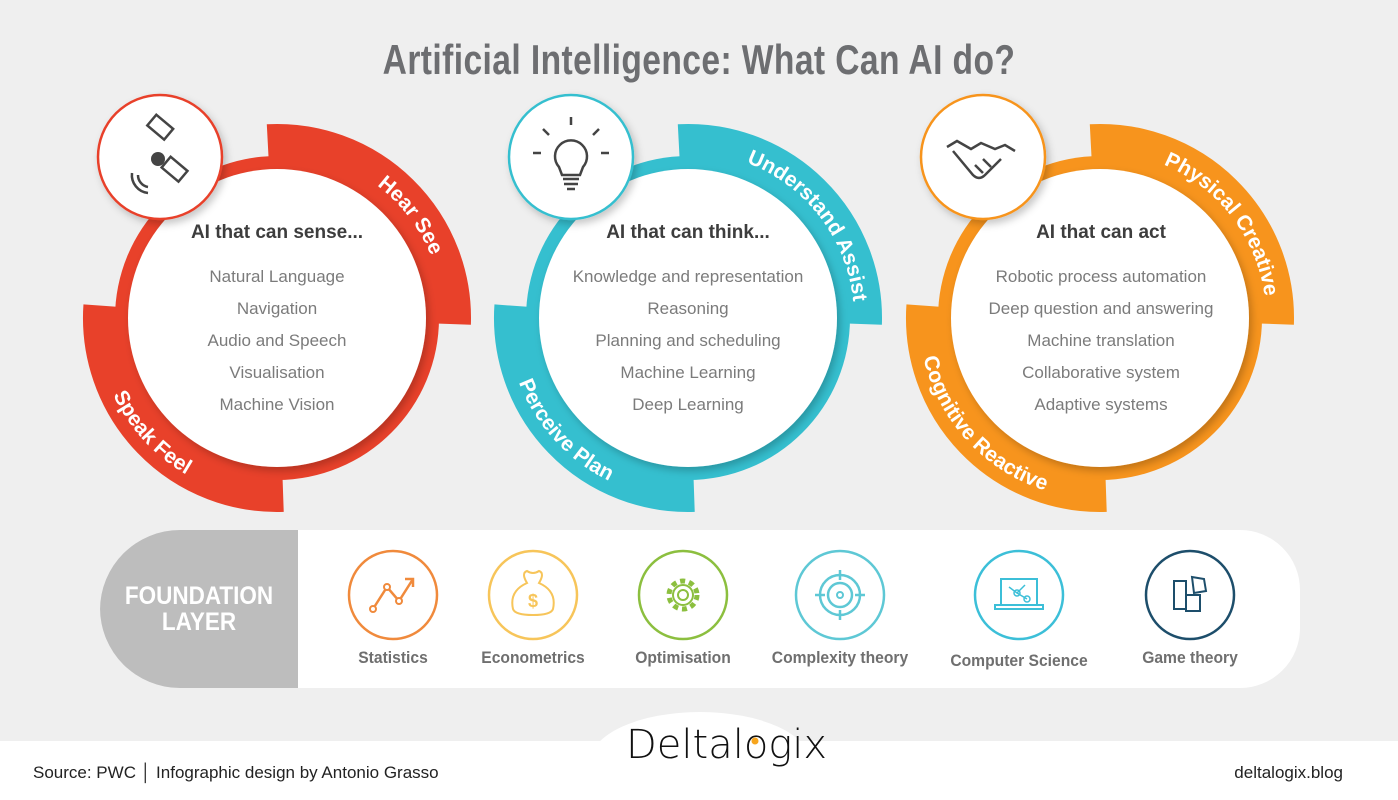 This screenshot has height=800, width=1398. I want to click on think-icon-badge, so click(571, 157).